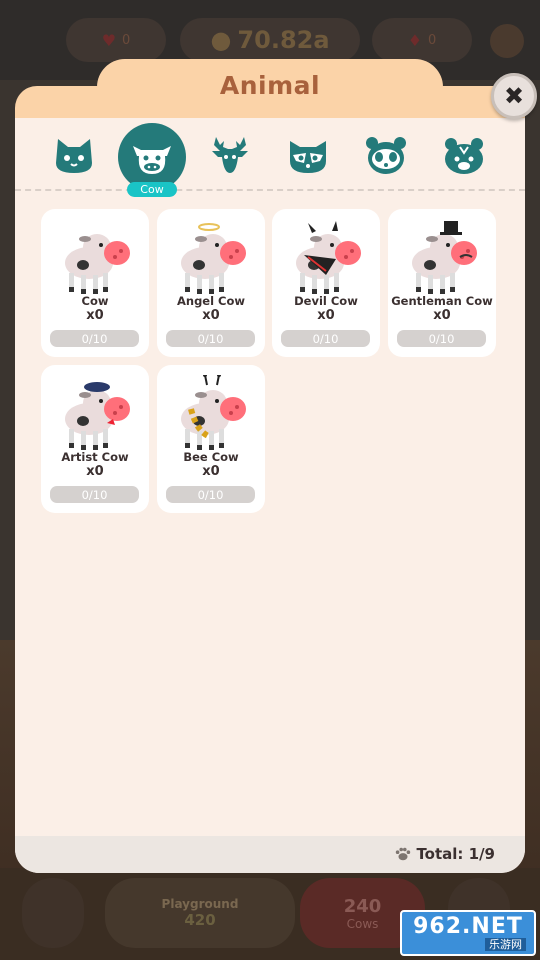  Describe the element at coordinates (415, 40) in the screenshot. I see `gem-icon: ♦` at that location.